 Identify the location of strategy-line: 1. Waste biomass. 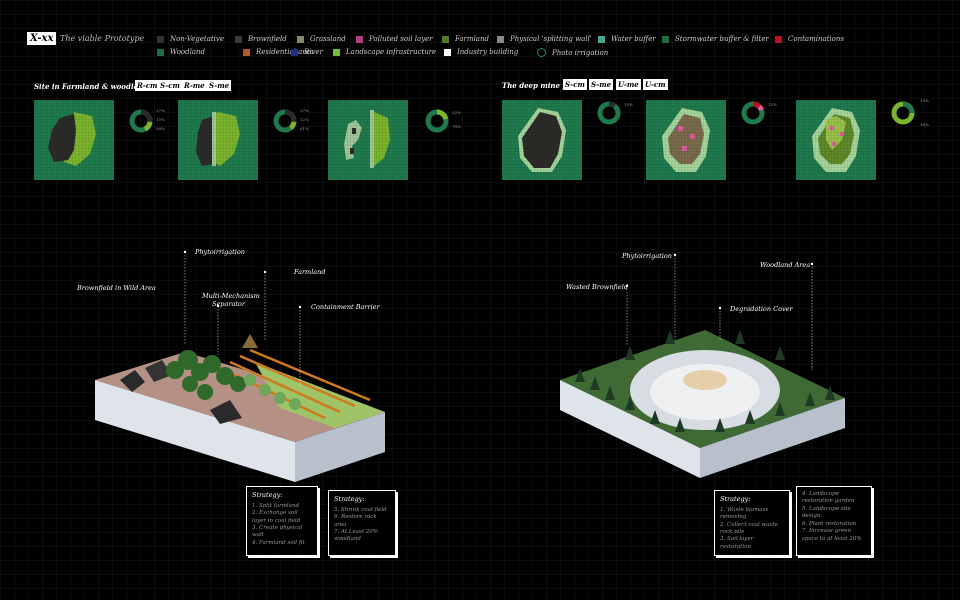
(744, 509).